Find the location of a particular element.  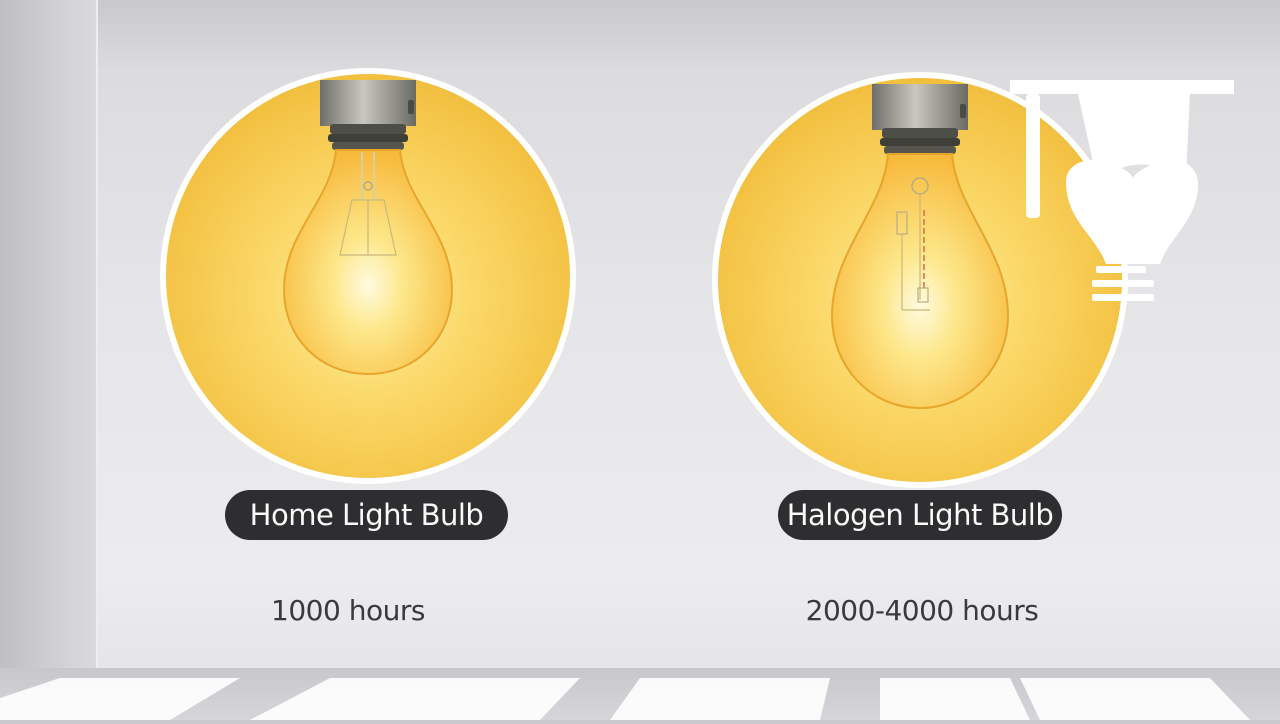

halogen-bulb-lifetime: 2000-4000 hours is located at coordinates (922, 610).